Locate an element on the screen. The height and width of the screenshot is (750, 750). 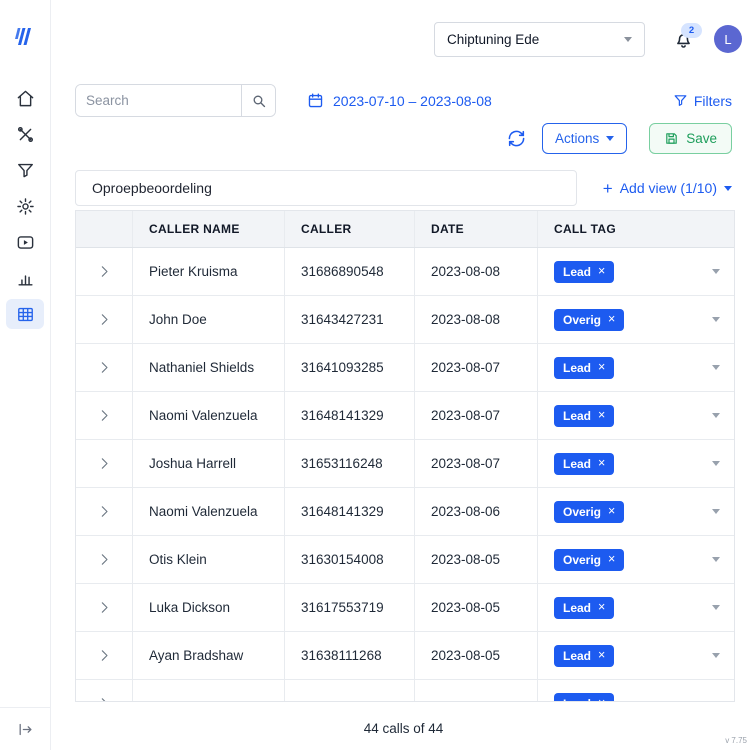
stats-icon is located at coordinates (25, 278).